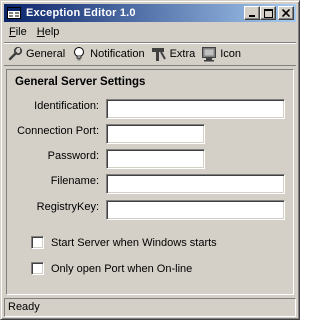  I want to click on wrench-icon, so click(15, 54).